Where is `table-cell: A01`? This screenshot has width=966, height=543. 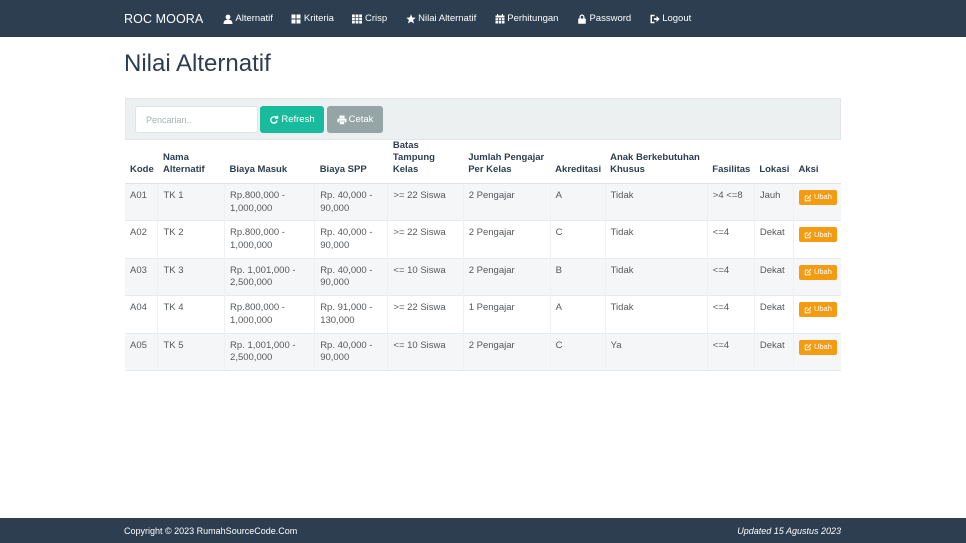 table-cell: A01 is located at coordinates (141, 201).